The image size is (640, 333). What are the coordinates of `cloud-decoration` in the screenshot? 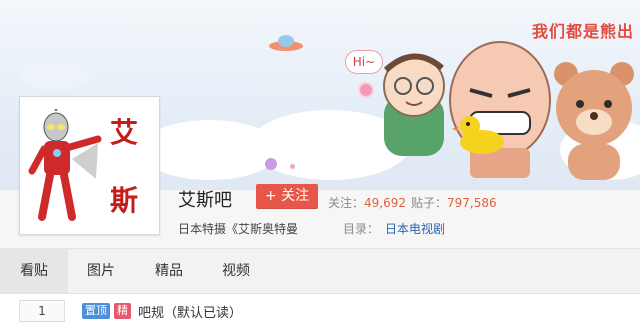 It's located at (55, 75).